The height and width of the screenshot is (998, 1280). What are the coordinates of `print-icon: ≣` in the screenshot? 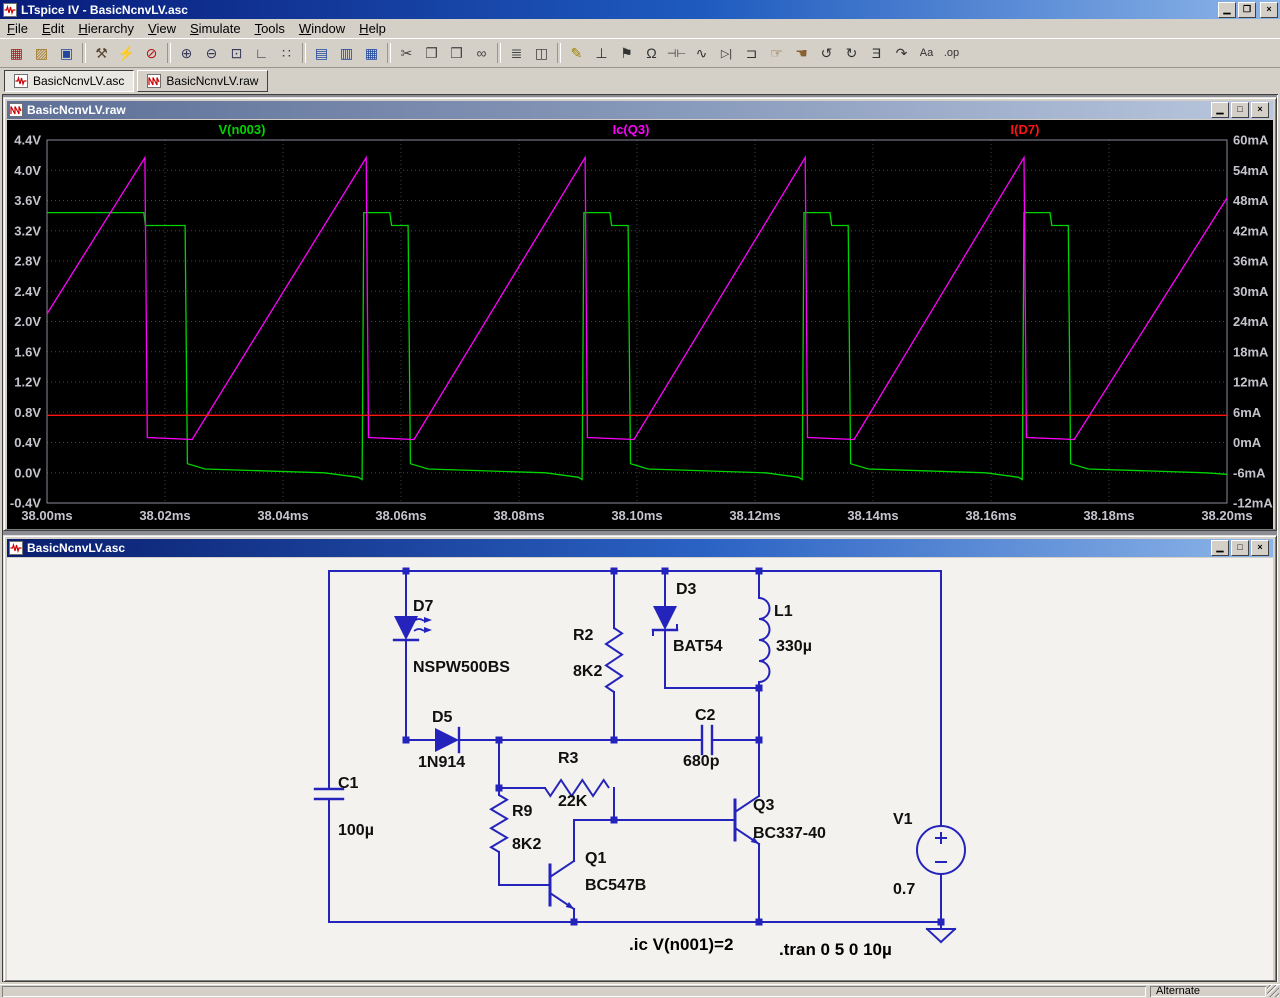 It's located at (516, 53).